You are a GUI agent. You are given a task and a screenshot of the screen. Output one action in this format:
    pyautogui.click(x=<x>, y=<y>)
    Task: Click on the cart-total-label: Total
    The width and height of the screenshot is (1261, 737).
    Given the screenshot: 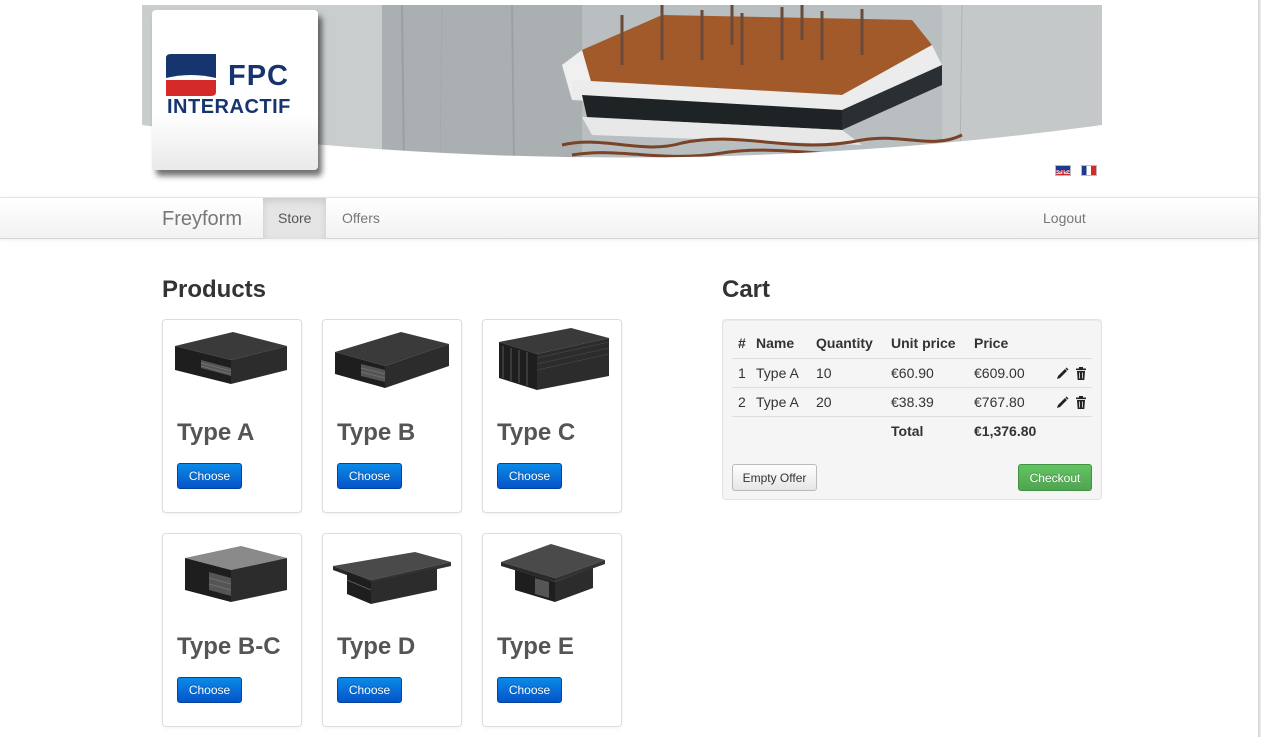 What is the action you would take?
    pyautogui.click(x=926, y=430)
    